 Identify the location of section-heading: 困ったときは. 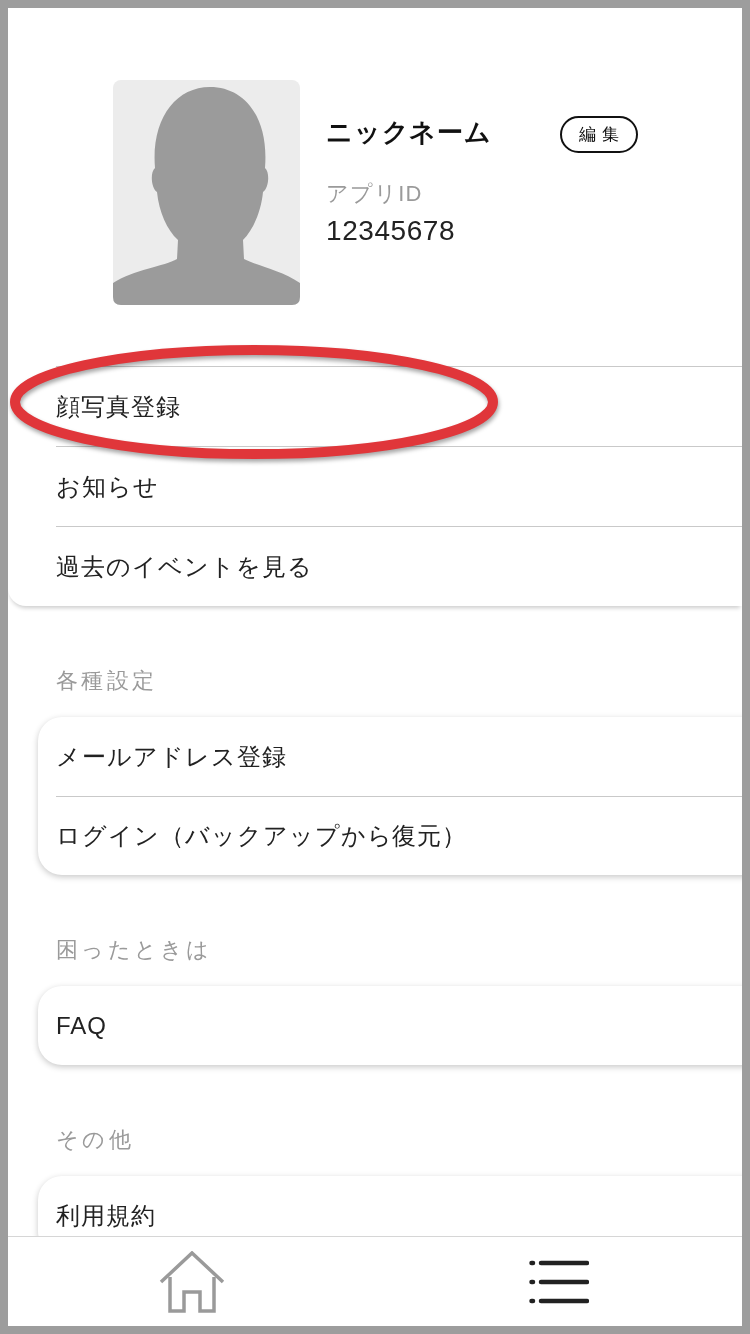
(135, 950).